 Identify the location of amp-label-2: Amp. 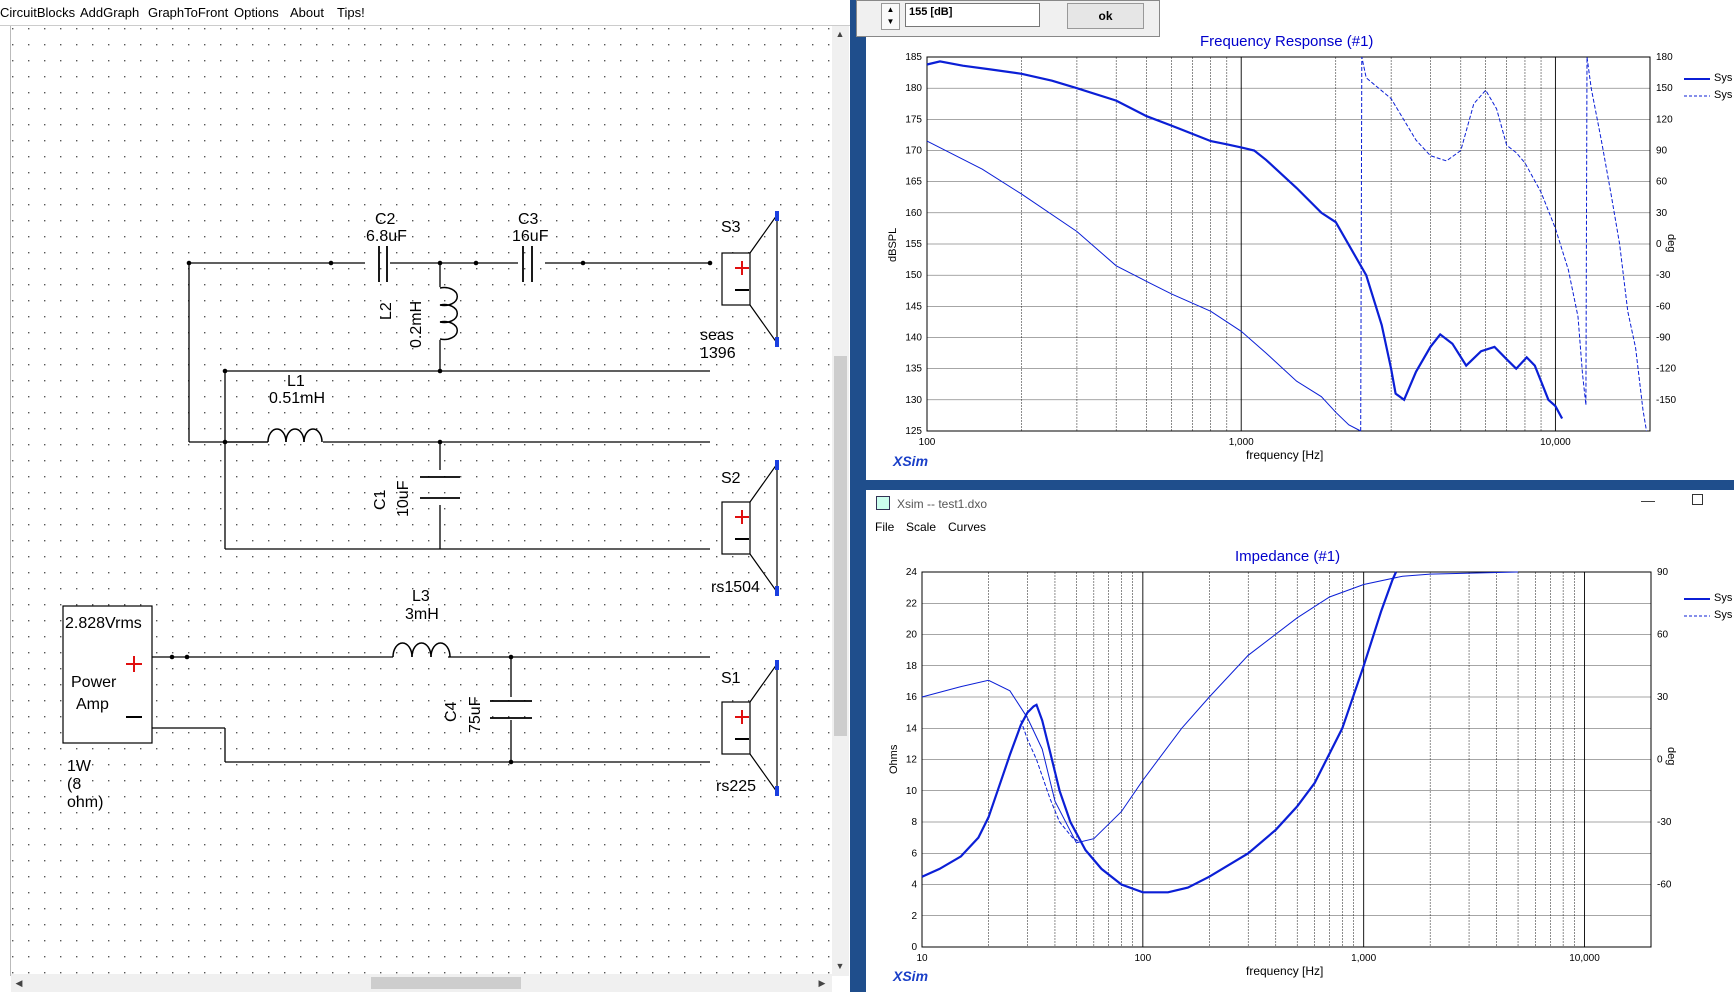
(92, 704).